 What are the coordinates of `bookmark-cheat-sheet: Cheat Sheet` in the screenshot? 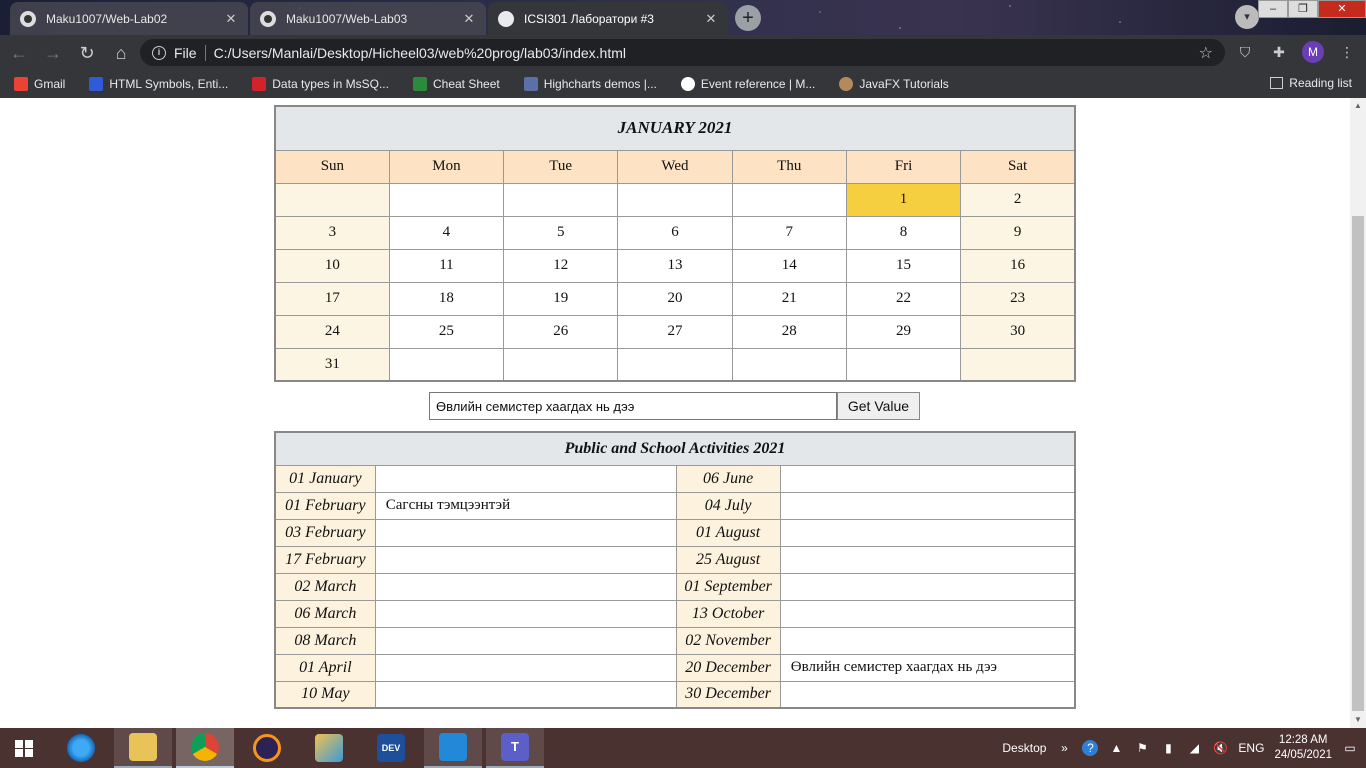 It's located at (456, 84).